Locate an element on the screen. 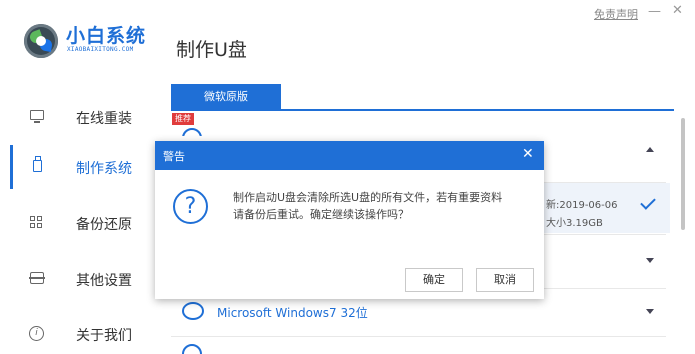 This screenshot has height=354, width=695. sidebar-item-about-us: i 关于我们 is located at coordinates (80, 333).